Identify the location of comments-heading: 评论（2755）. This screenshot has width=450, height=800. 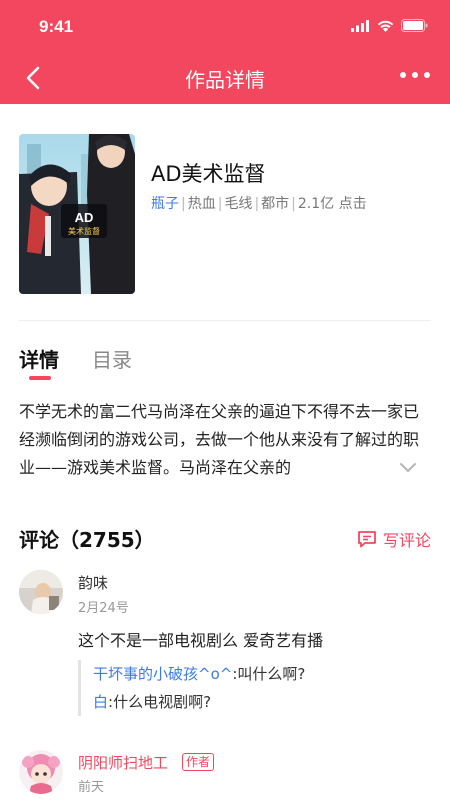
(87, 540).